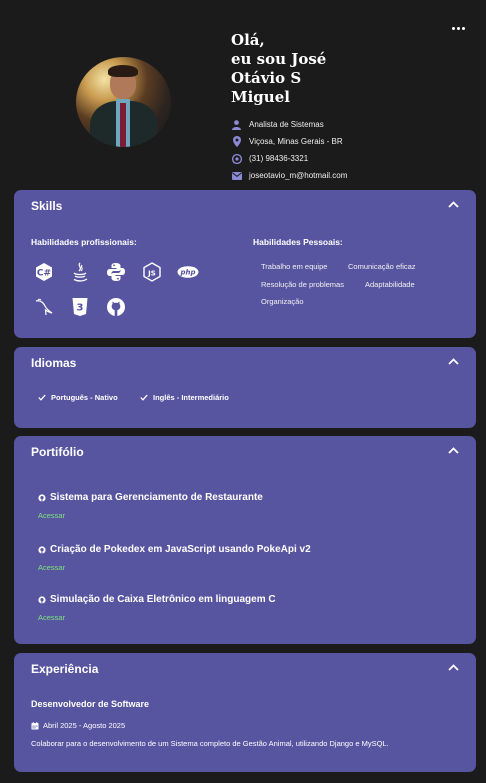  What do you see at coordinates (236, 141) in the screenshot?
I see `location-pin-icon` at bounding box center [236, 141].